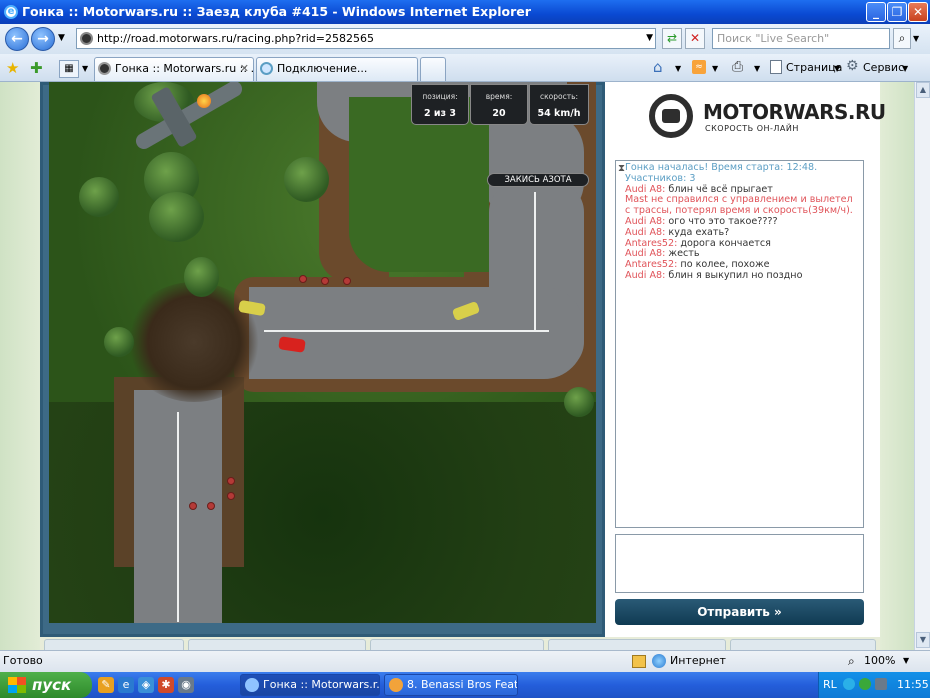 The height and width of the screenshot is (698, 930). Describe the element at coordinates (85, 68) in the screenshot. I see `tab-list-dropdown-icon: ▼` at that location.